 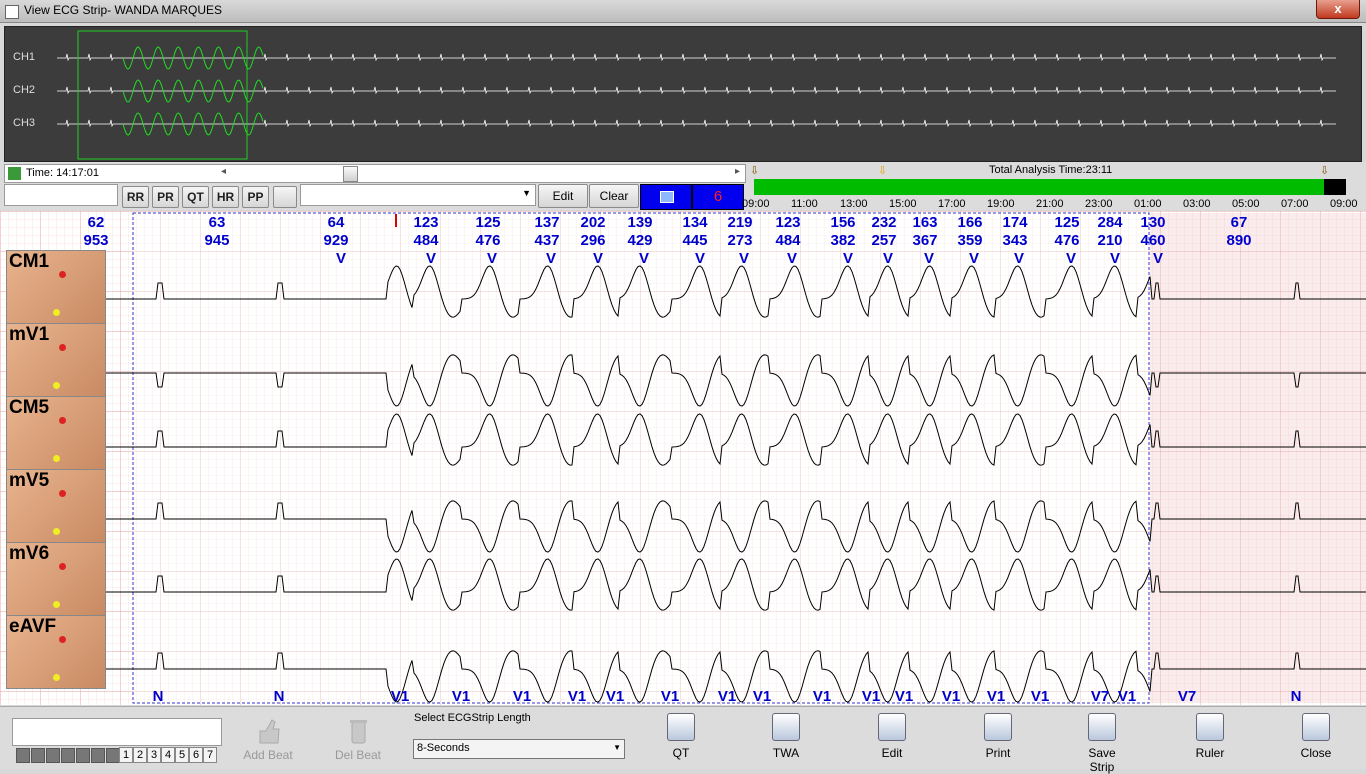 I want to click on edit-tool-button: Edit, so click(x=892, y=736).